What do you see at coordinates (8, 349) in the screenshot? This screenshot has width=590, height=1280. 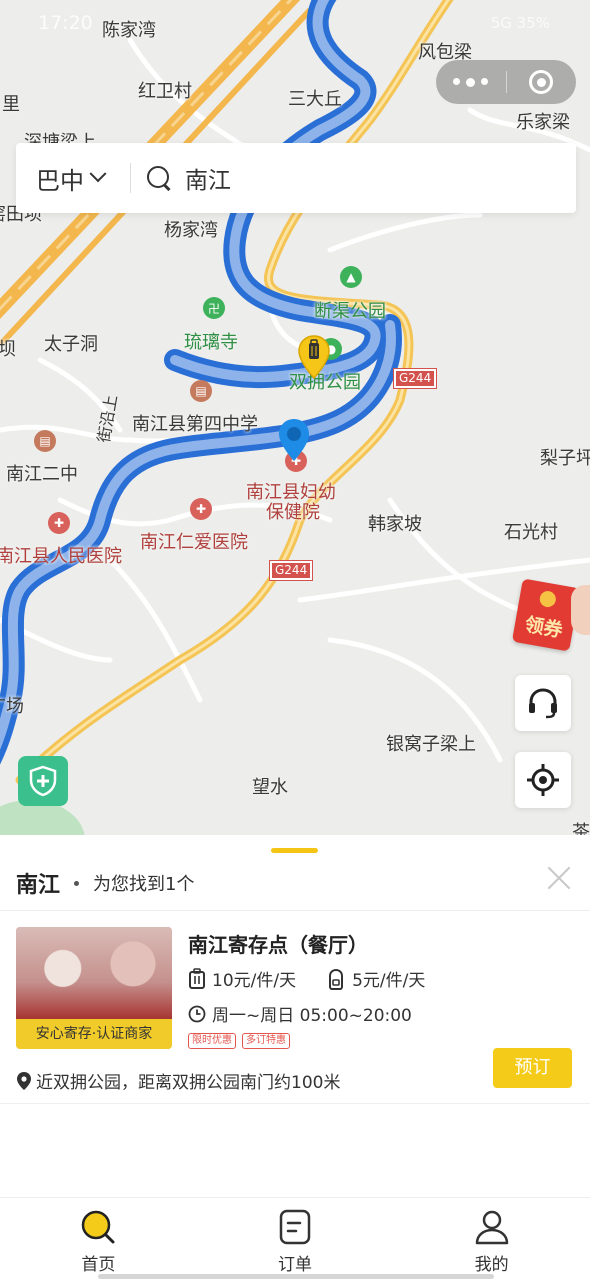 I see `map-label-ba: 坝` at bounding box center [8, 349].